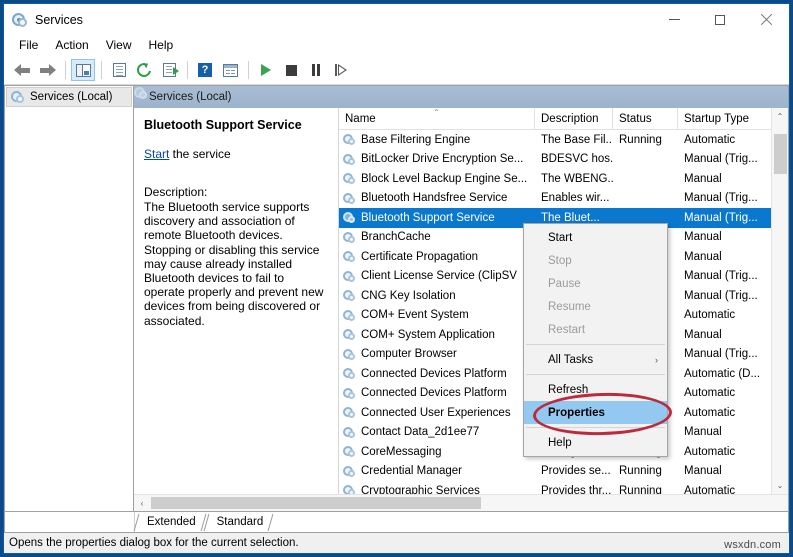 Image resolution: width=793 pixels, height=557 pixels. I want to click on restart-service-button, so click(341, 70).